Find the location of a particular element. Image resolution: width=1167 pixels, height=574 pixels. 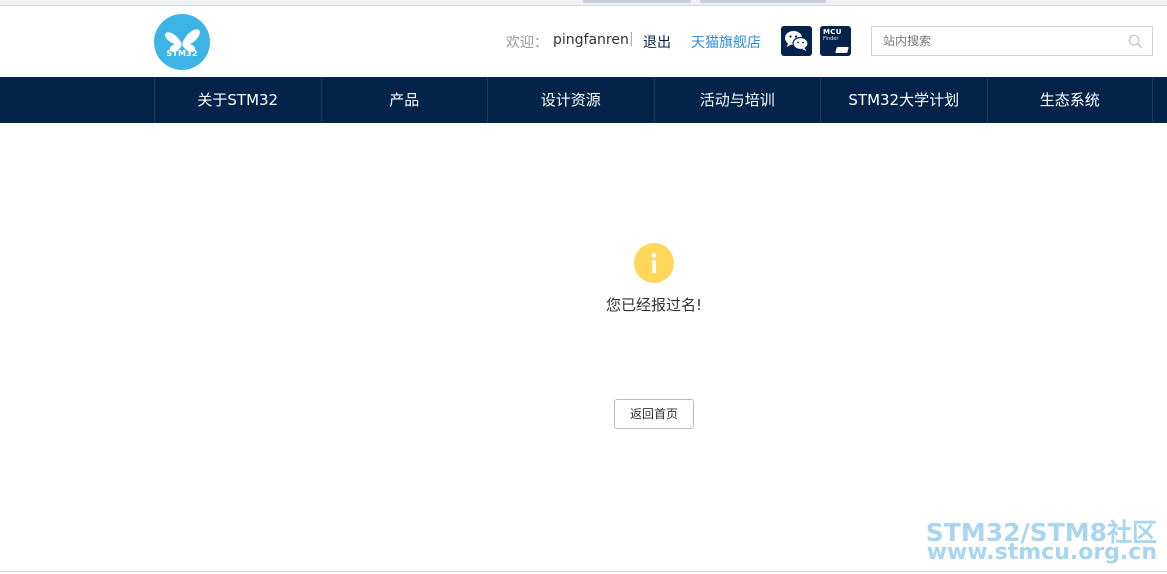

watermark-url: www.stmcu.org.cn is located at coordinates (1041, 552).